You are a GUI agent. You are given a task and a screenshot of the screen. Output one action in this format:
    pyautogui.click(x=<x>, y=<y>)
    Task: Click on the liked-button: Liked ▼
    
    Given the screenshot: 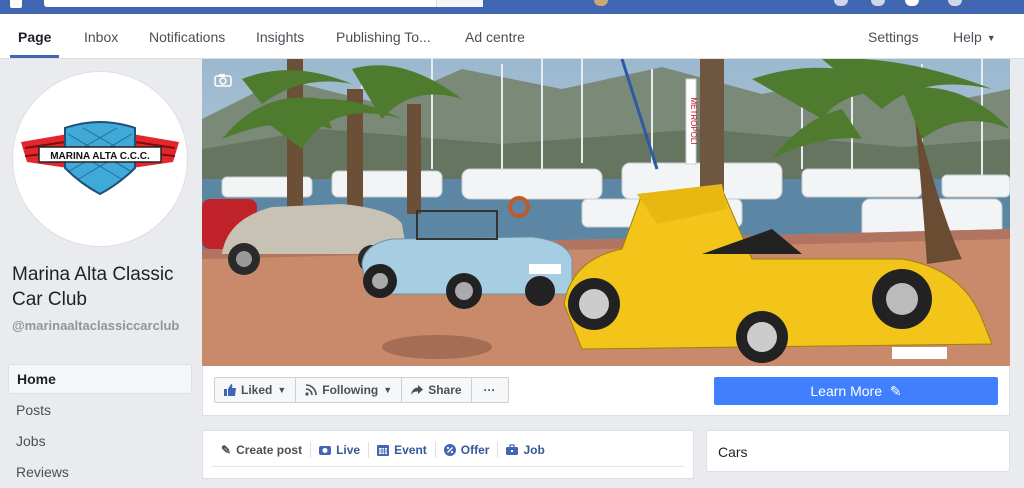 What is the action you would take?
    pyautogui.click(x=255, y=390)
    